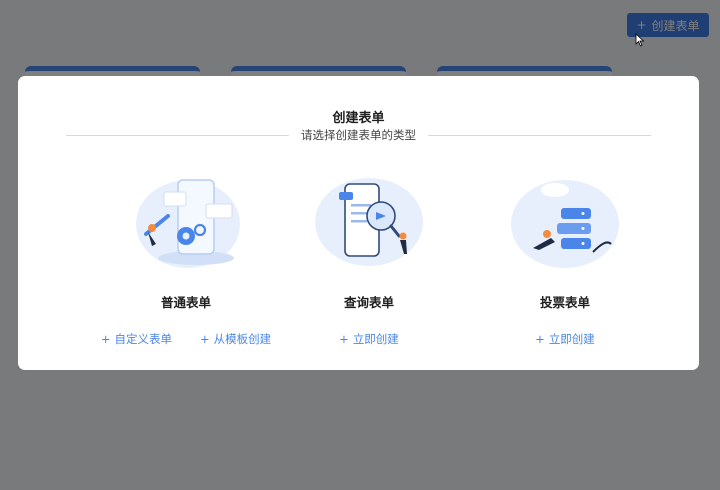 The image size is (720, 490). I want to click on dialog-subtitle-row: 请选择创建表单的类型, so click(358, 135).